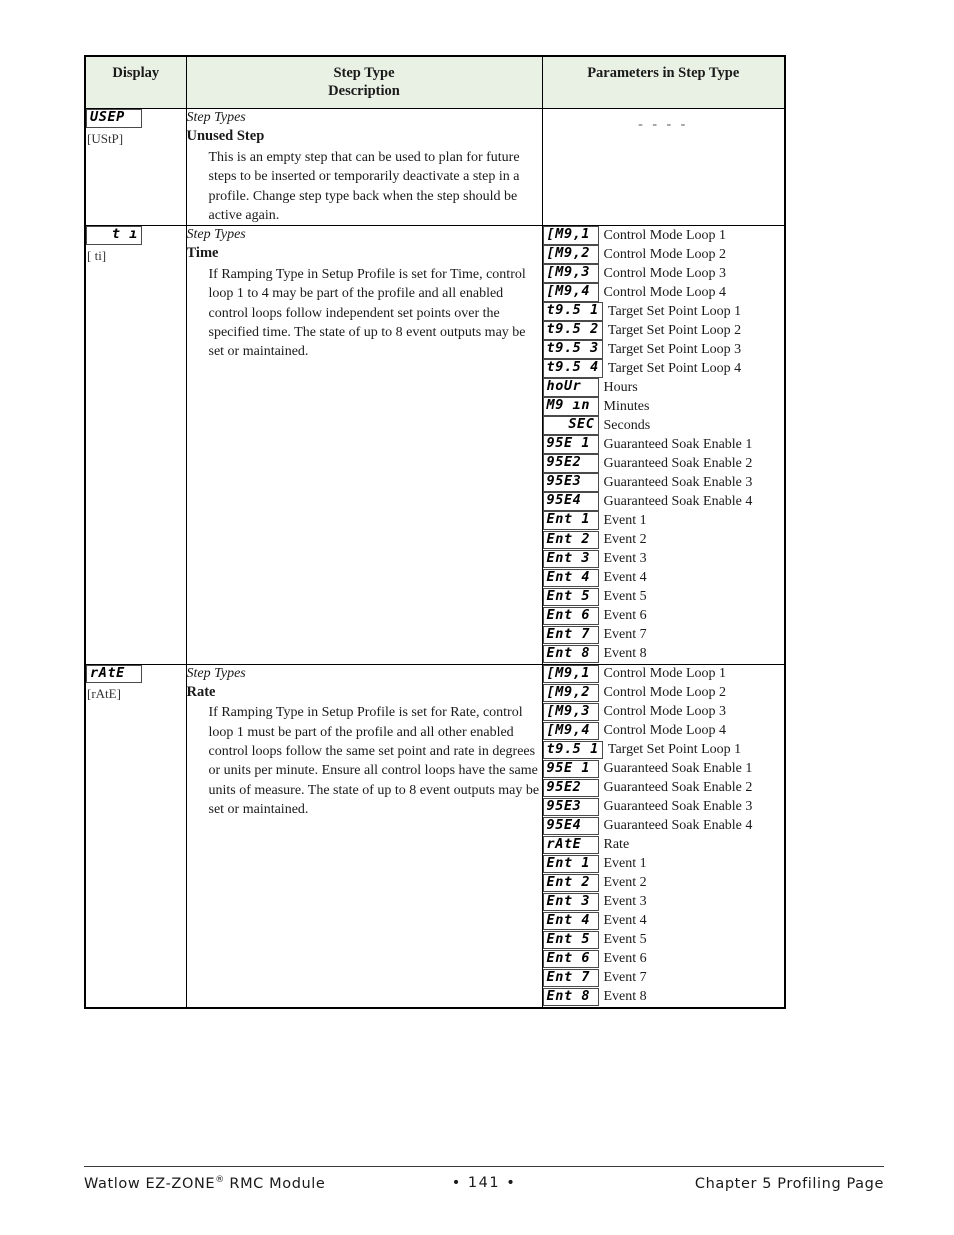 This screenshot has height=1235, width=954. I want to click on column-header-display: Display, so click(135, 82).